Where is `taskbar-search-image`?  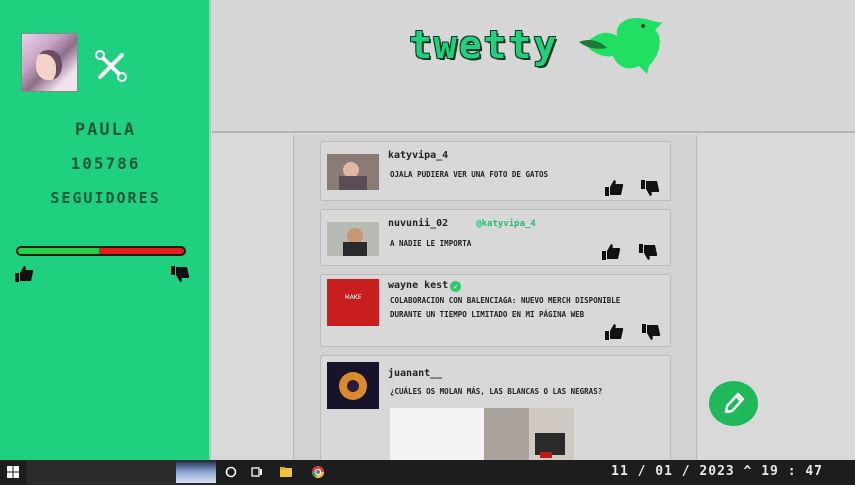
taskbar-search-image is located at coordinates (196, 472).